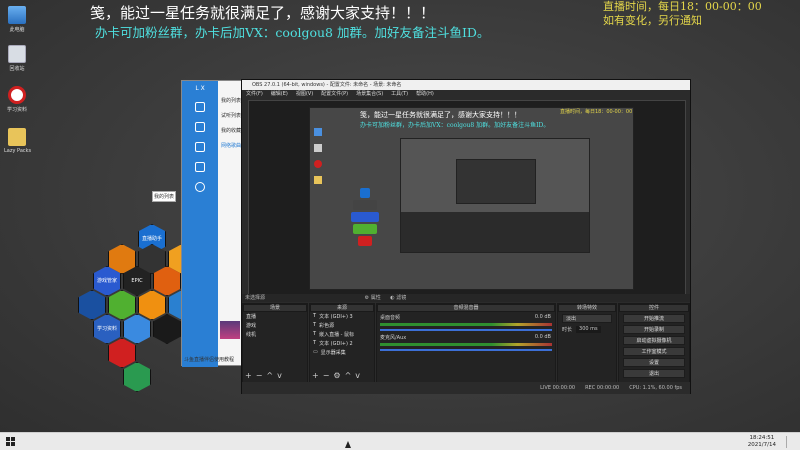  What do you see at coordinates (365, 223) in the screenshot?
I see `nested-hex-dock` at bounding box center [365, 223].